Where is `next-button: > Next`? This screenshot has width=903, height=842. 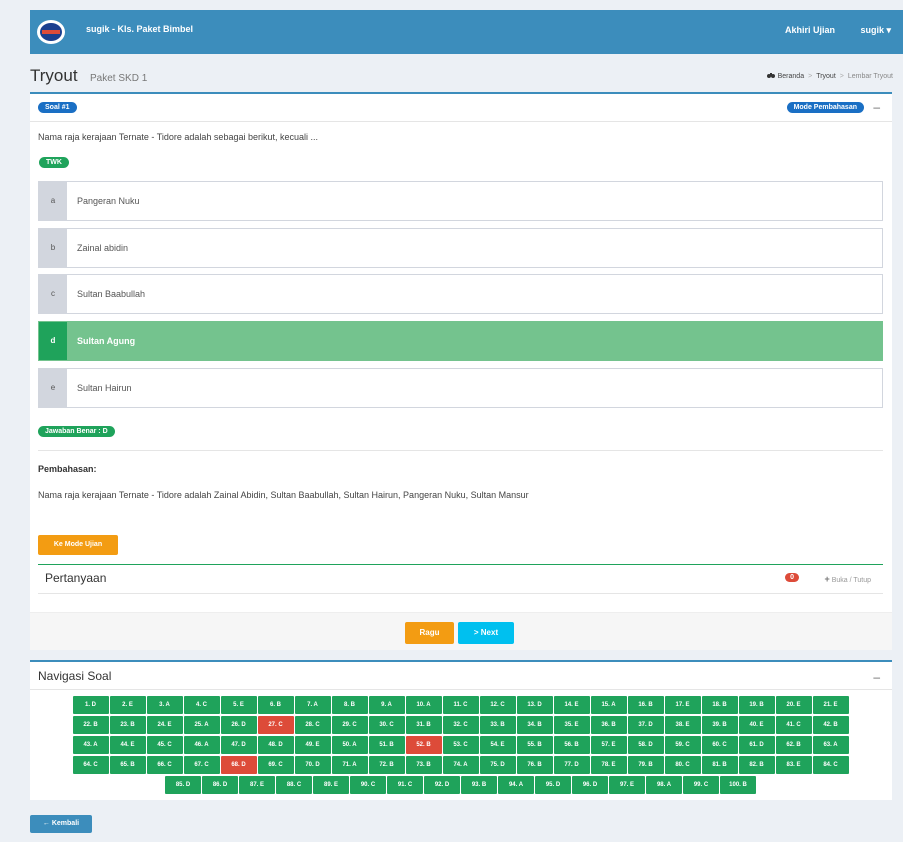
next-button: > Next is located at coordinates (486, 633).